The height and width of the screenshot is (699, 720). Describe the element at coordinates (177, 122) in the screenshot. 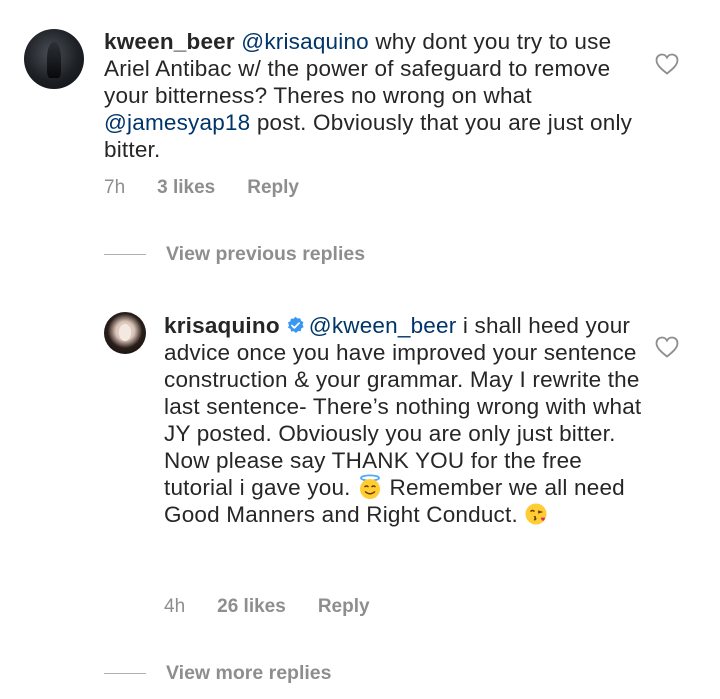

I see `mention-link: @jamesyap18` at that location.